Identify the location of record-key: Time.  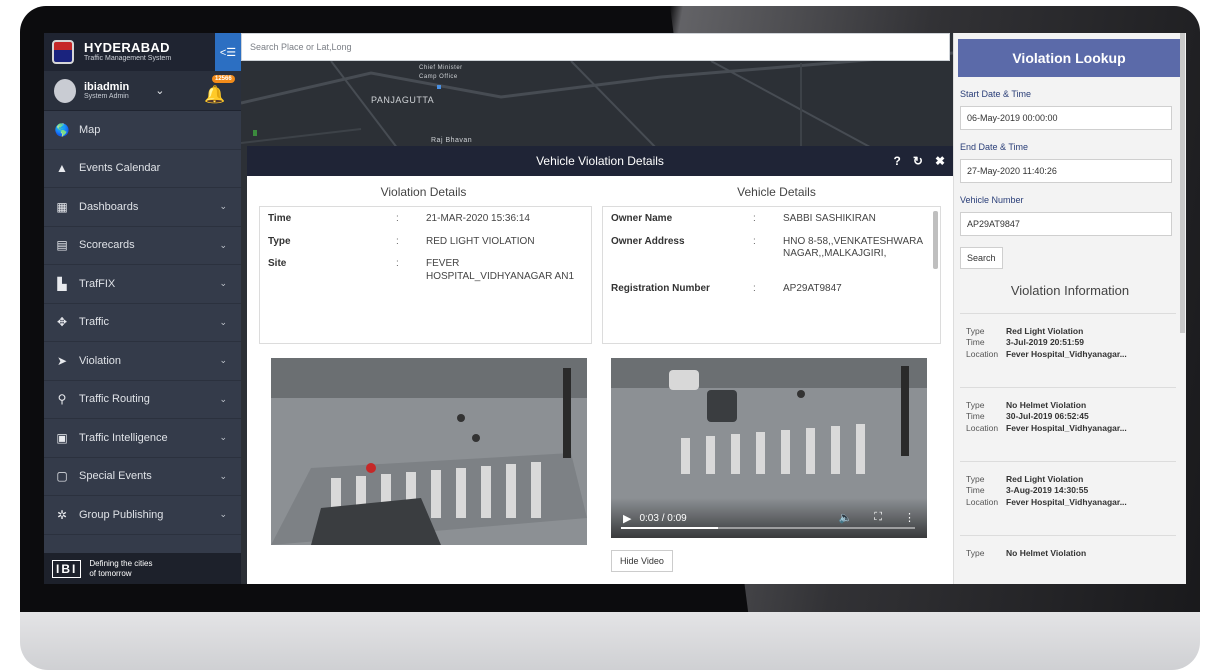
(975, 416).